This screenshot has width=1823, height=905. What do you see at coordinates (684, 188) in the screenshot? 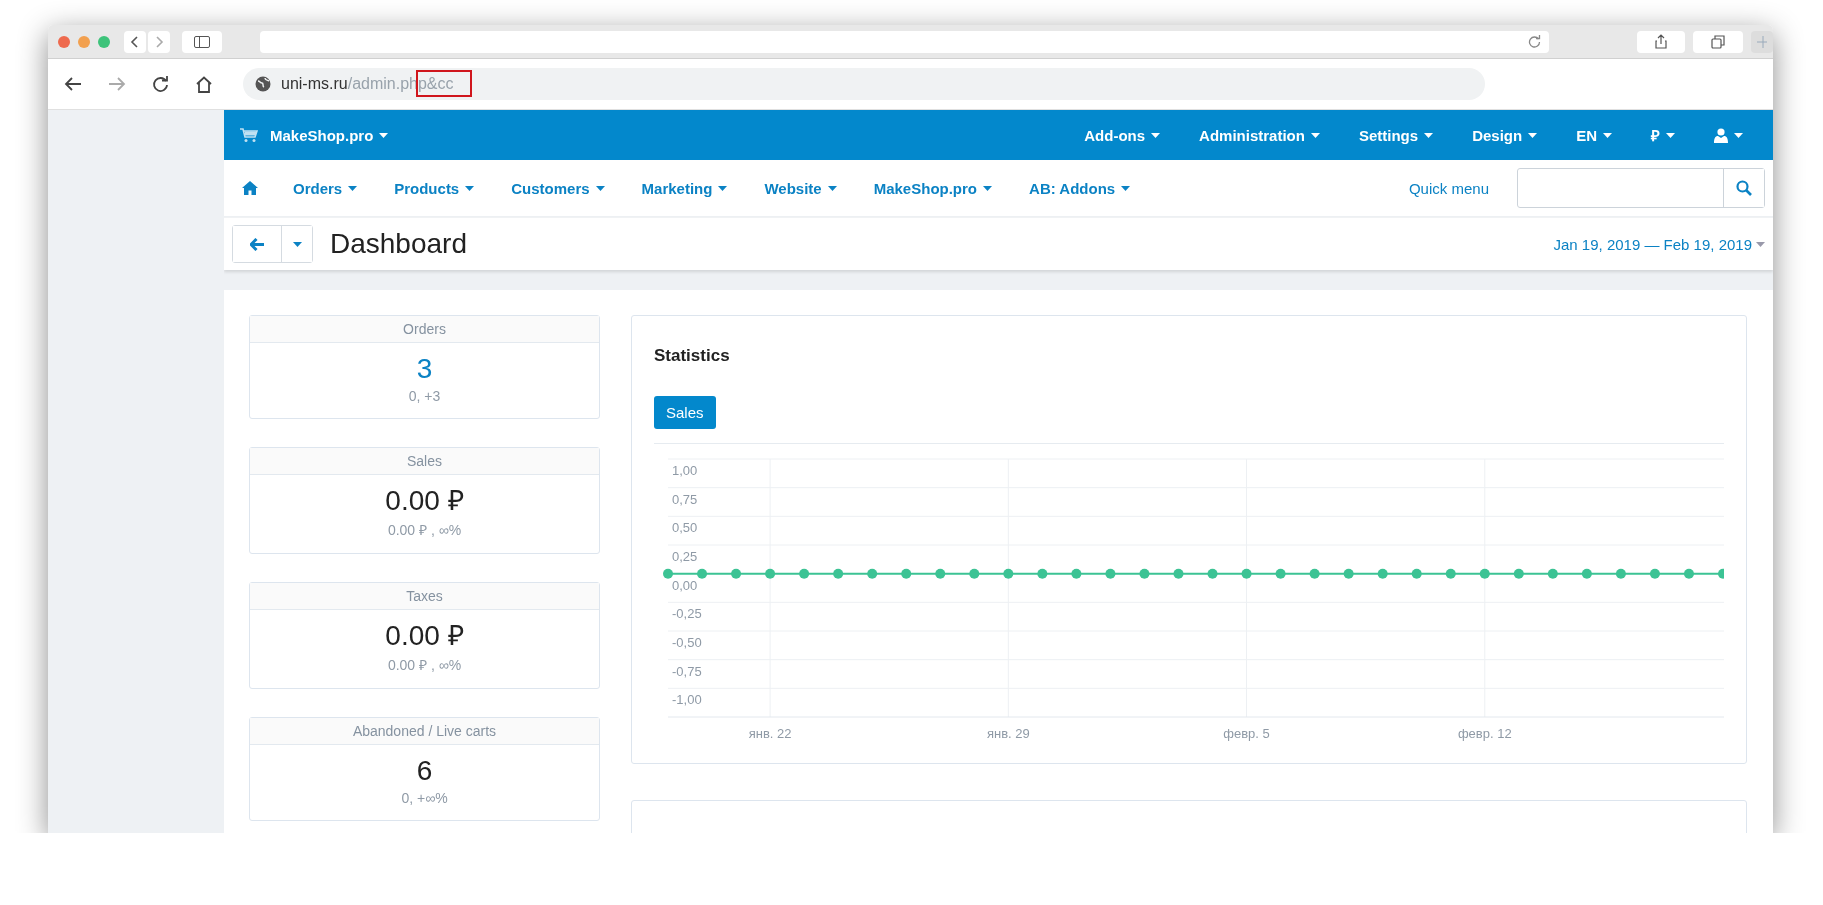
I see `nav-menu-item: Marketing` at bounding box center [684, 188].